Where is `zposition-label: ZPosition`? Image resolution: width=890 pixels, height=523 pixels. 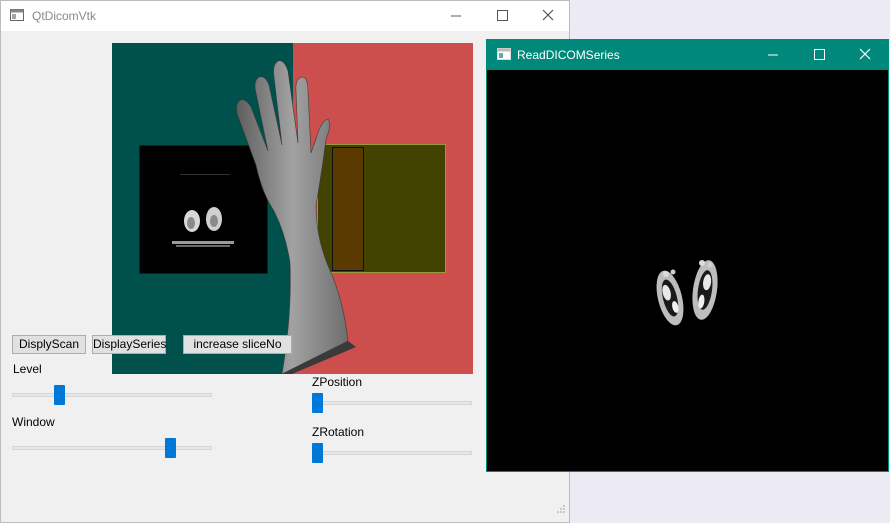
zposition-label: ZPosition is located at coordinates (337, 382).